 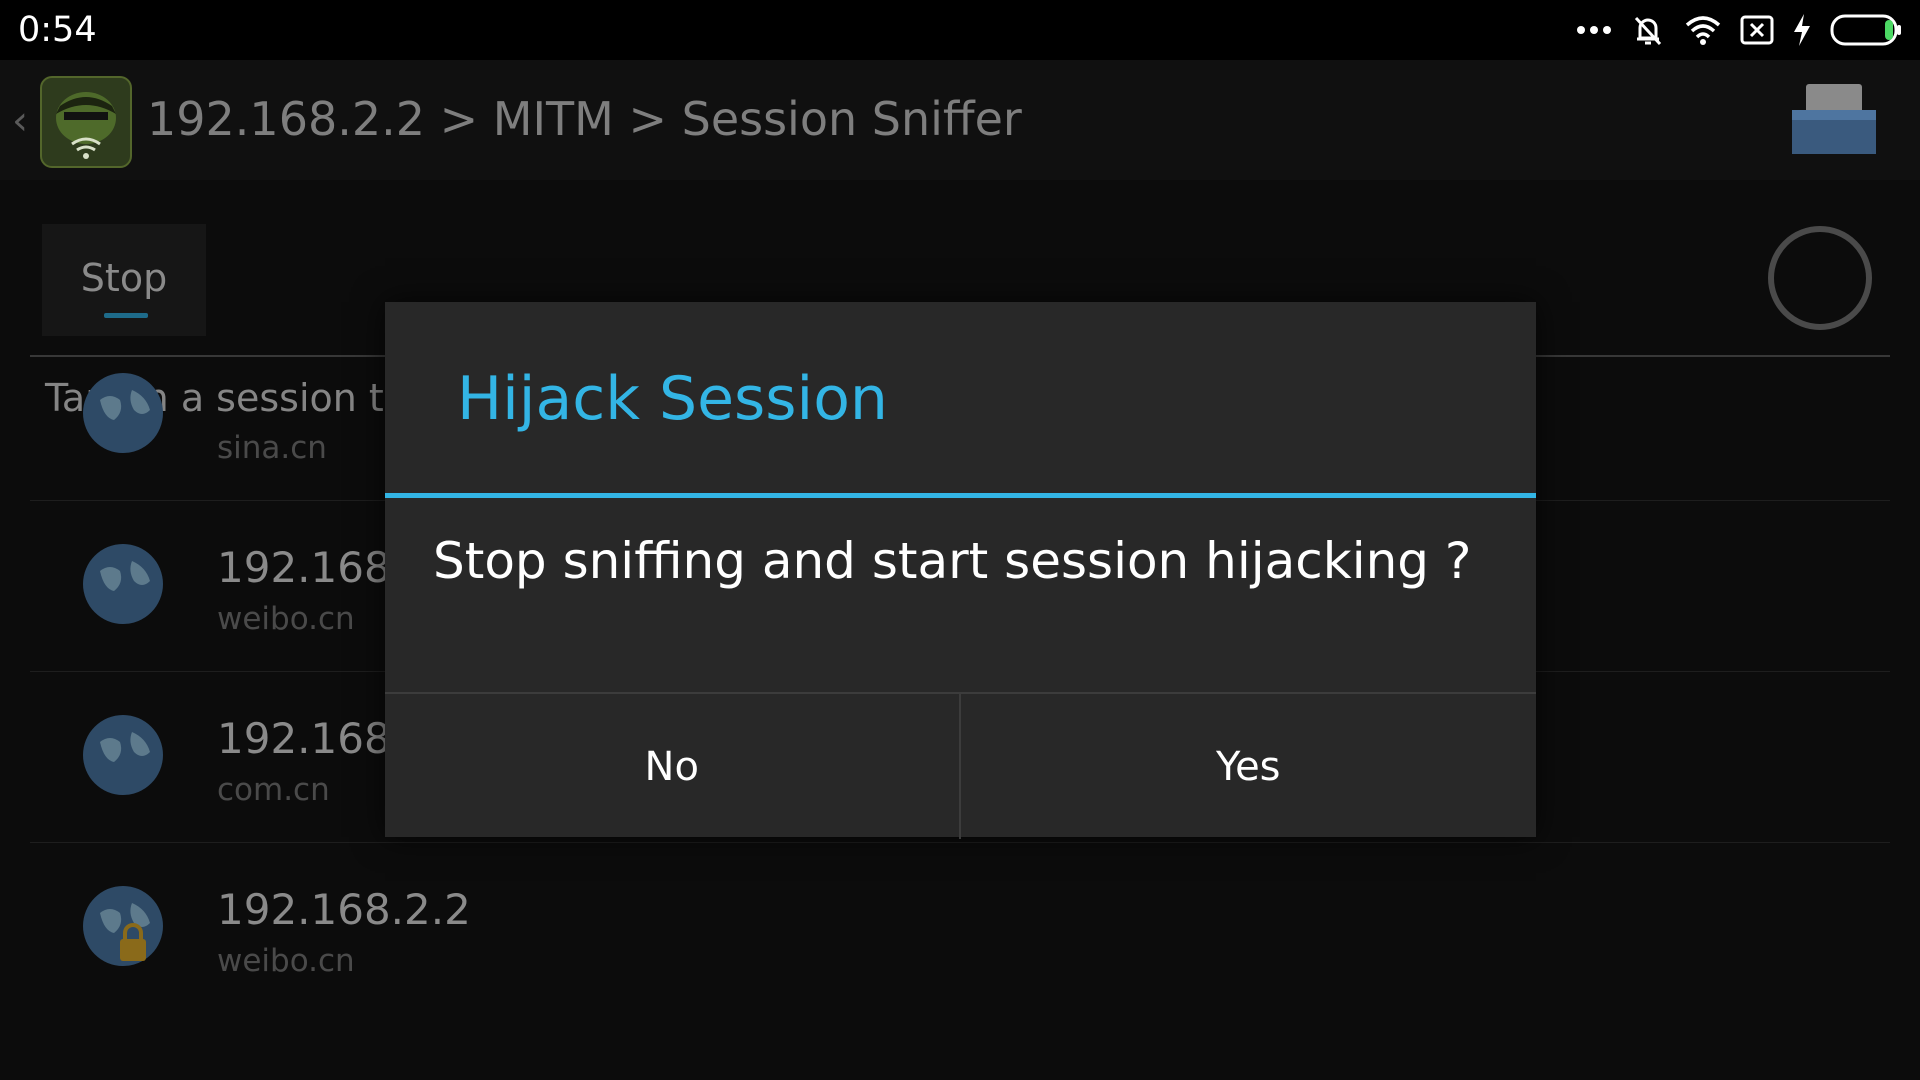 I want to click on wifi-icon, so click(x=1703, y=30).